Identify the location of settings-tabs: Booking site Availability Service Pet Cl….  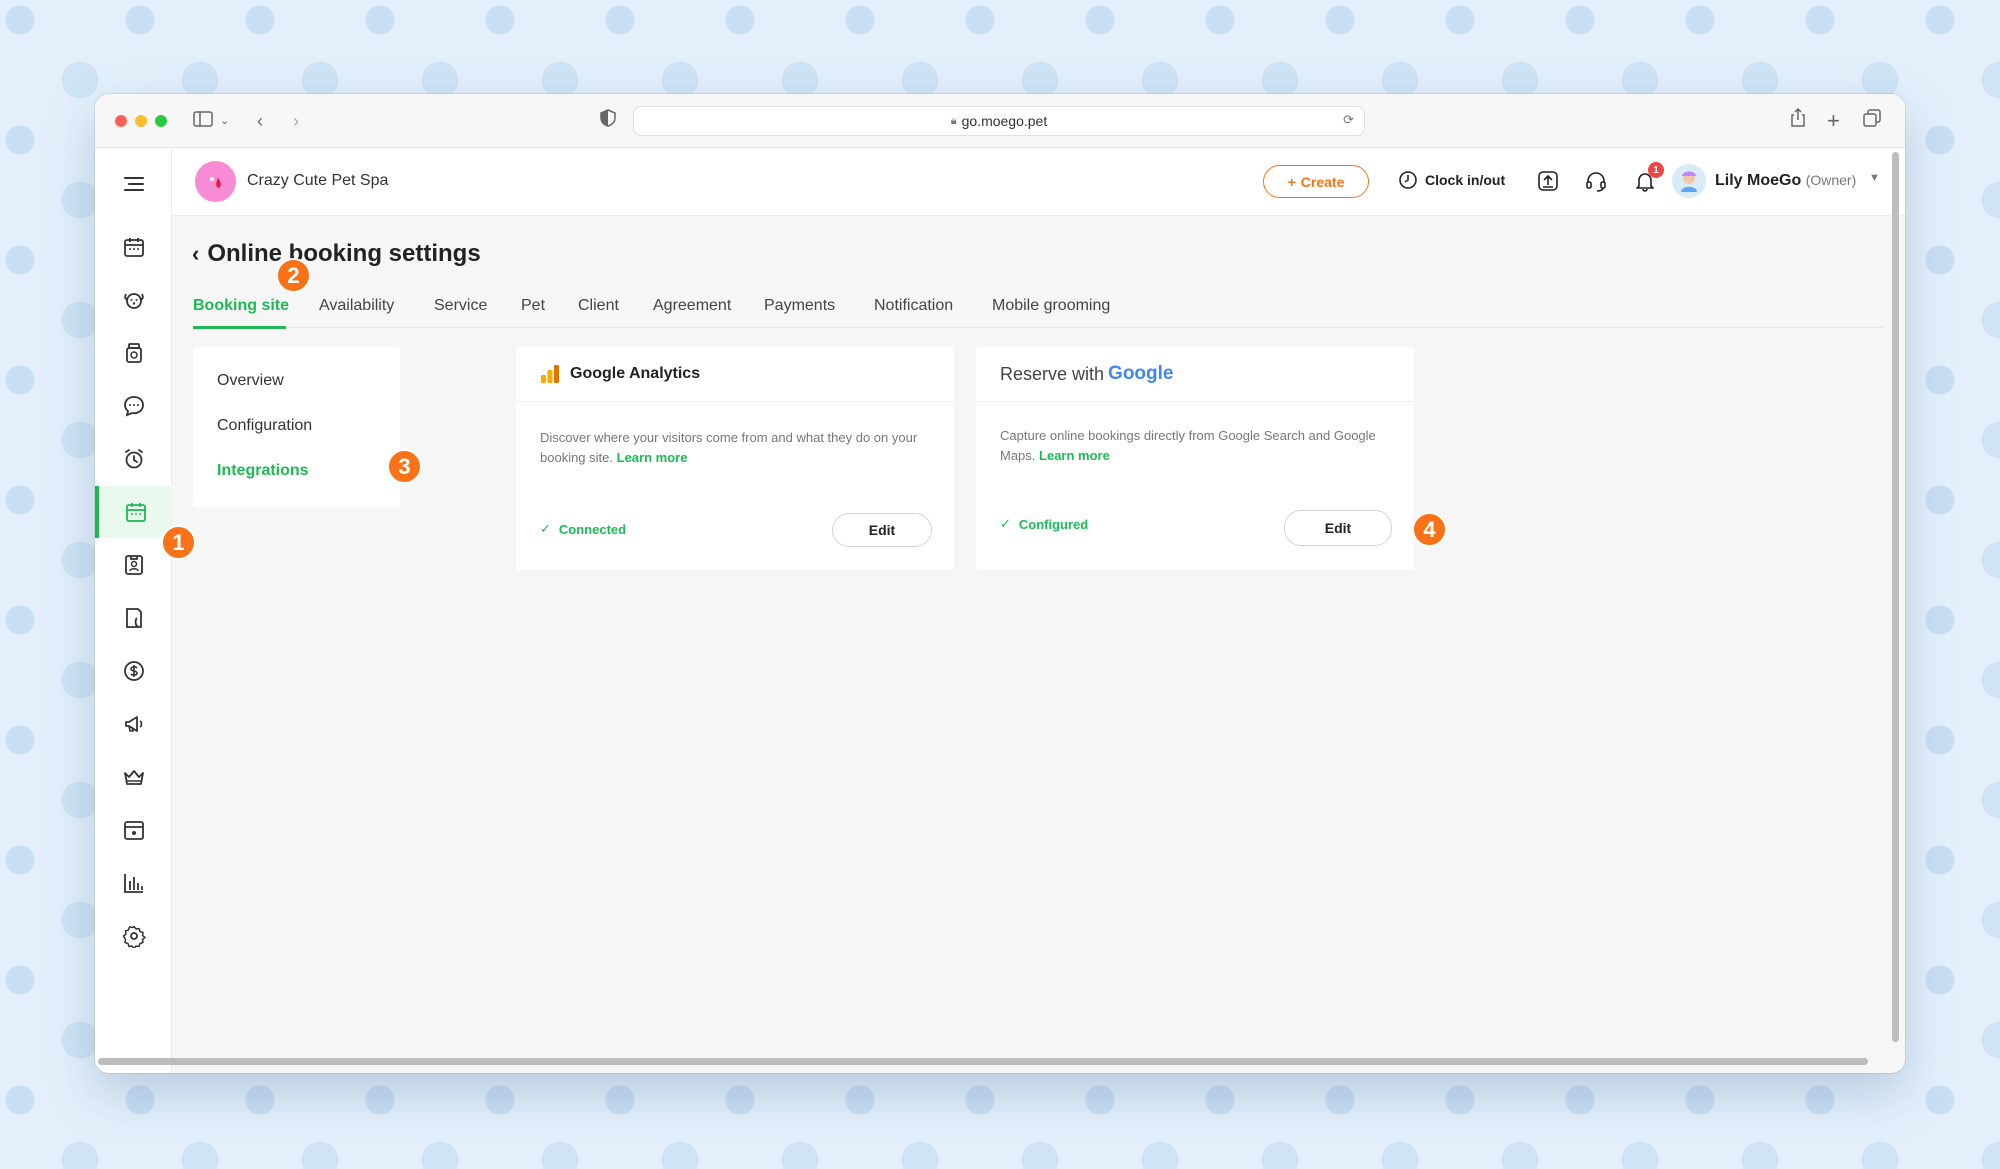
(1038, 308).